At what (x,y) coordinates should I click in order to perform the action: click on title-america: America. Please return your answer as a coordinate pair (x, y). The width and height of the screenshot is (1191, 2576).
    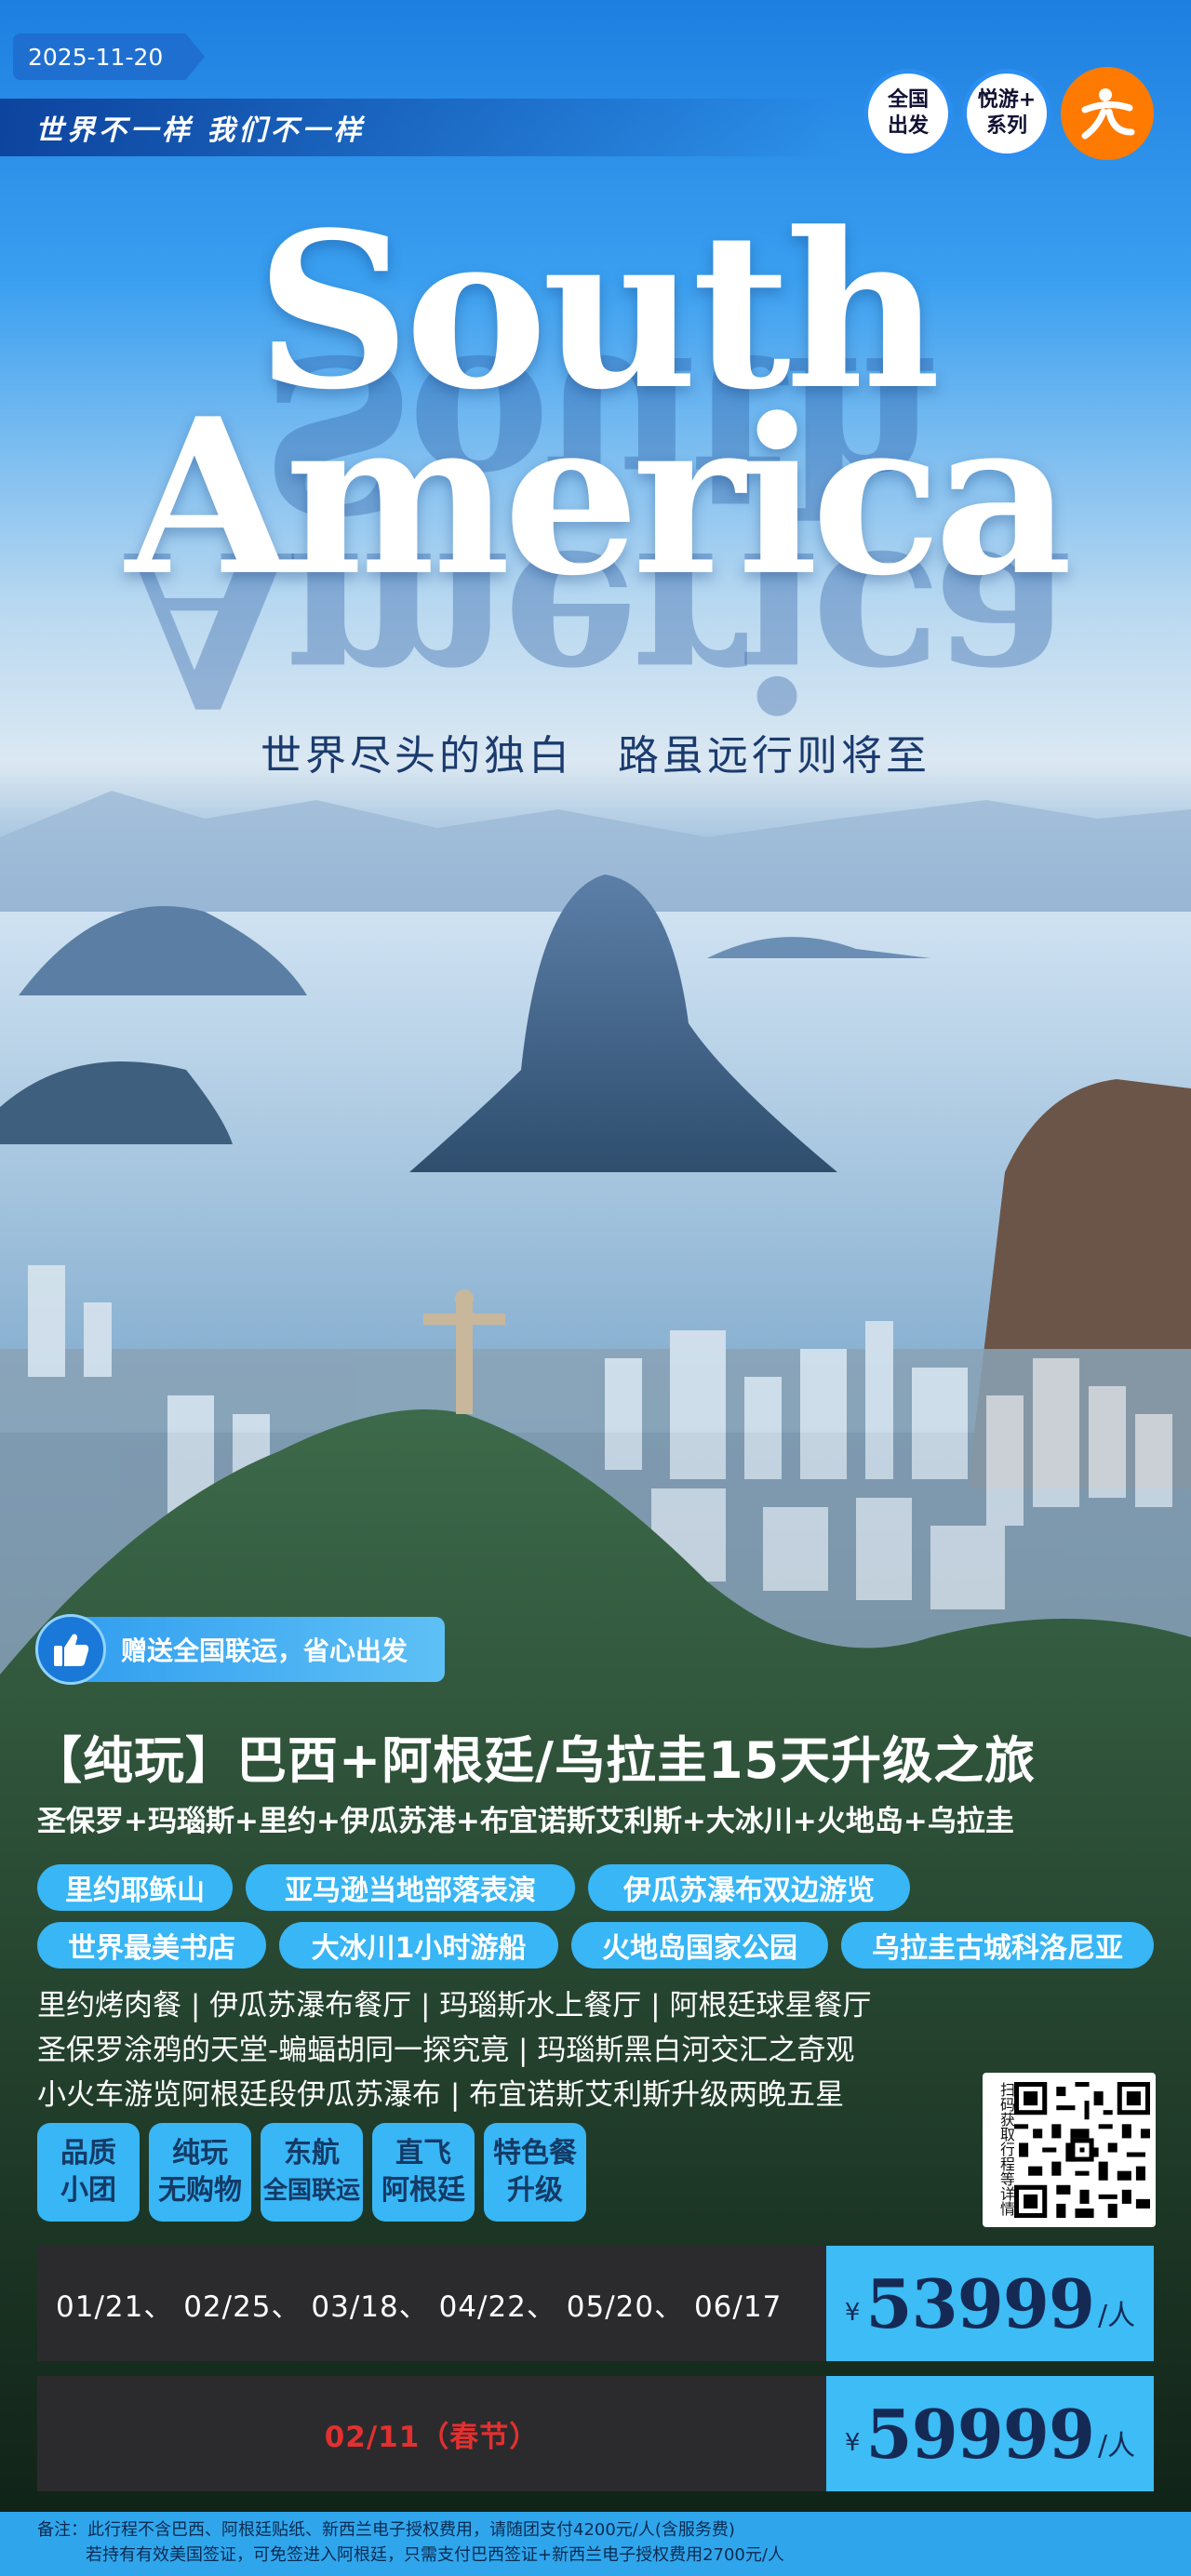
    Looking at the image, I should click on (599, 498).